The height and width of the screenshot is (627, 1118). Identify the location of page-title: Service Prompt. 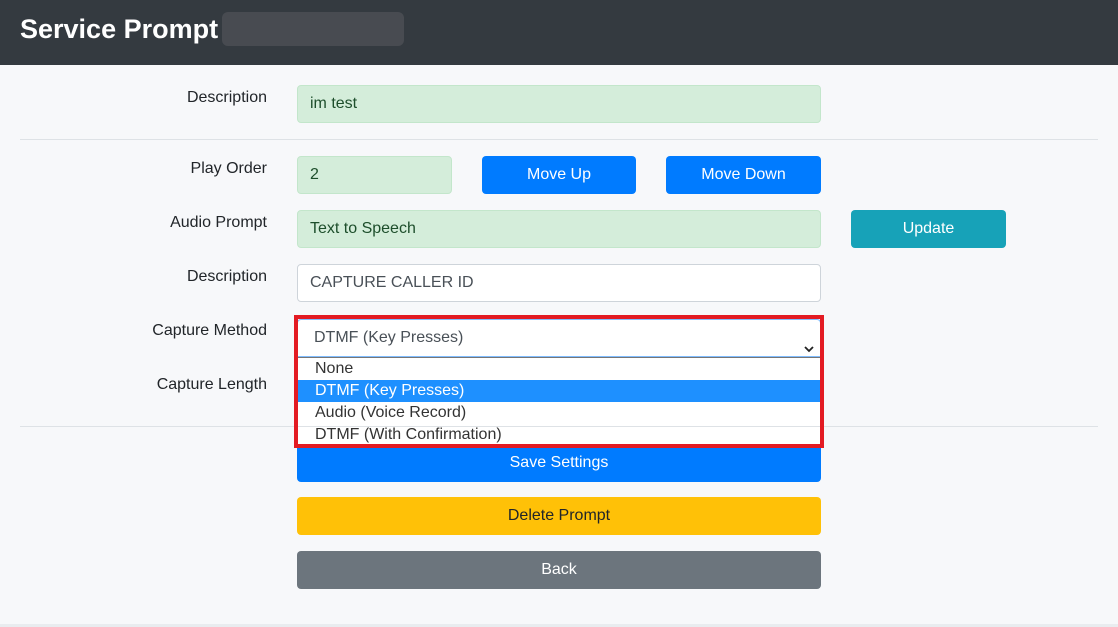
(119, 29).